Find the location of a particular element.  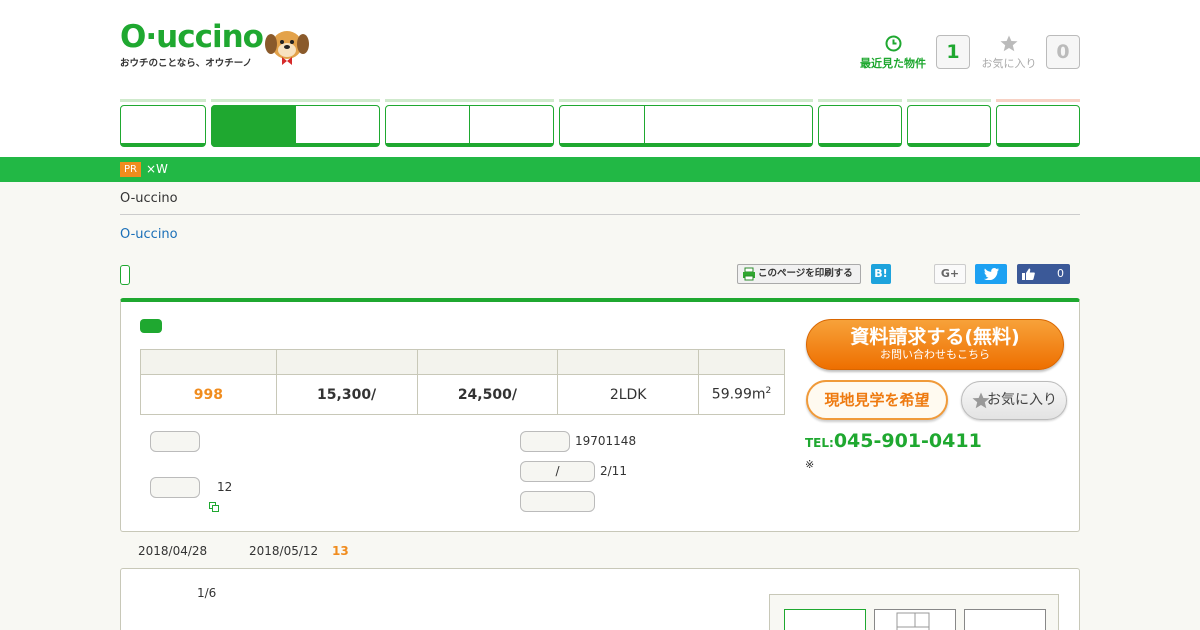

request-main-label: 資料請求する(無料) is located at coordinates (935, 337).